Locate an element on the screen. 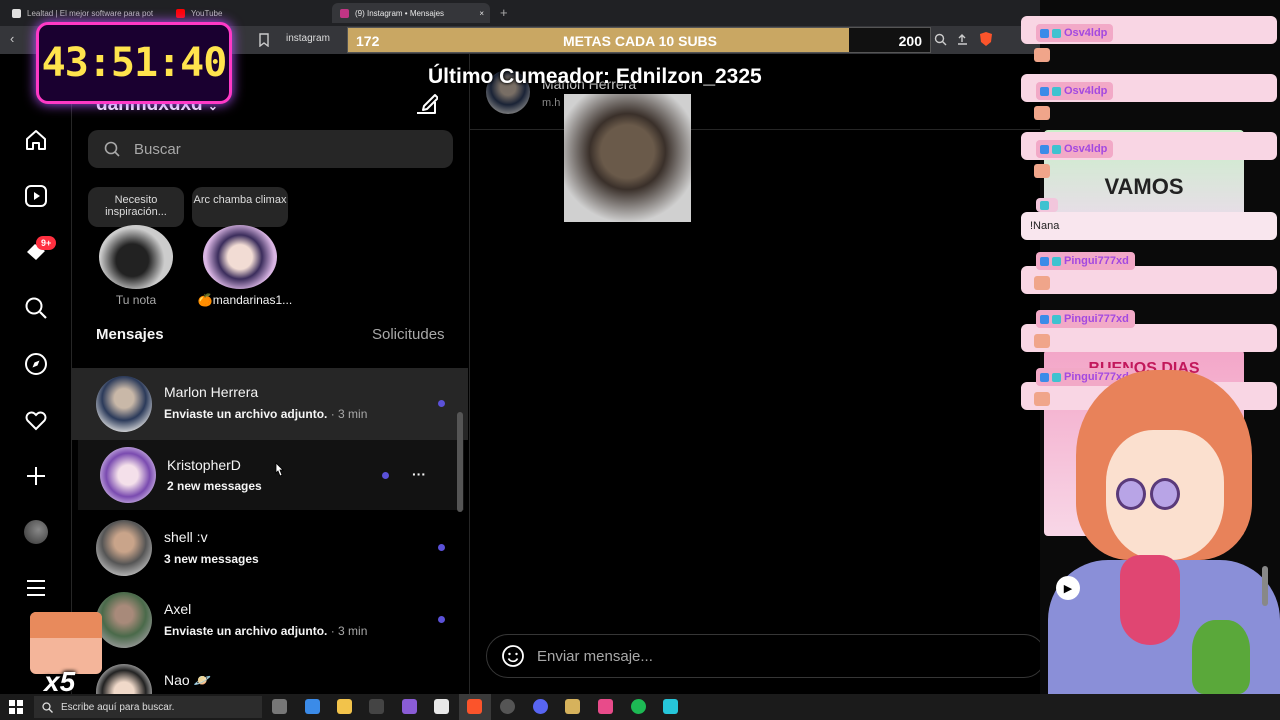  brave-shield-icon is located at coordinates (986, 39).